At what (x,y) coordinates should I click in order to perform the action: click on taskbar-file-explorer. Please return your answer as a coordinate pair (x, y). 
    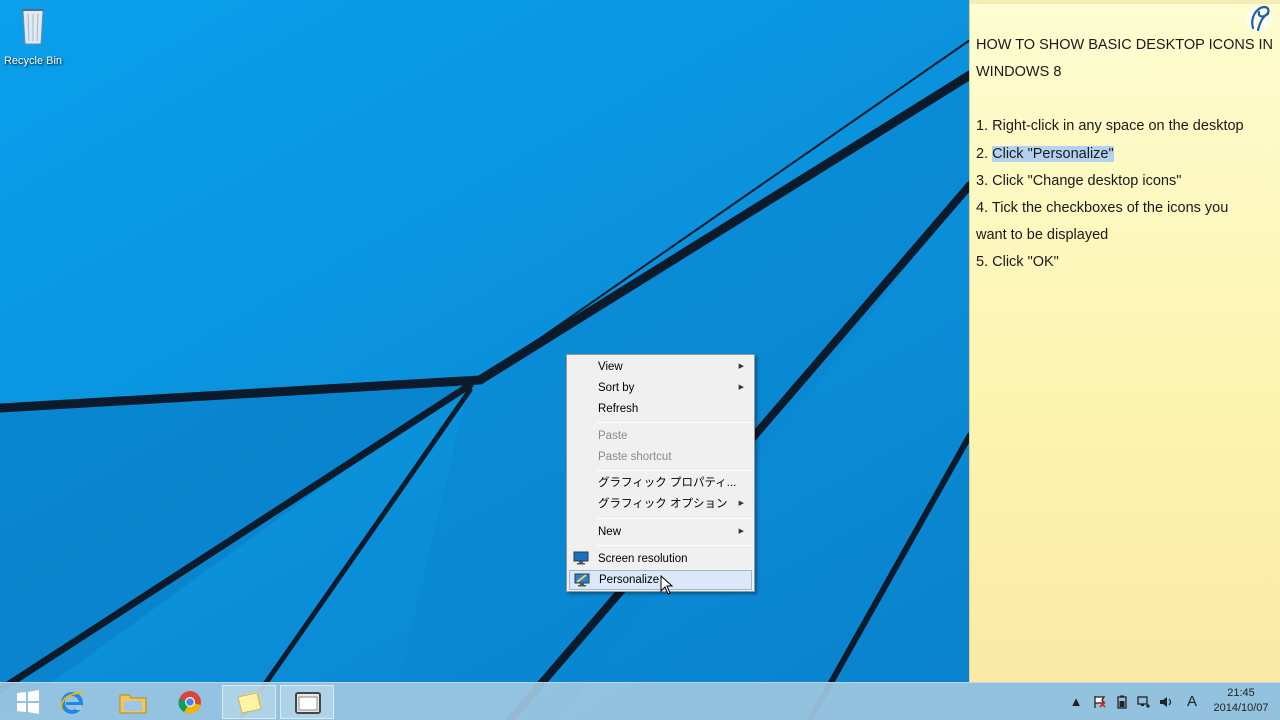
    Looking at the image, I should click on (133, 702).